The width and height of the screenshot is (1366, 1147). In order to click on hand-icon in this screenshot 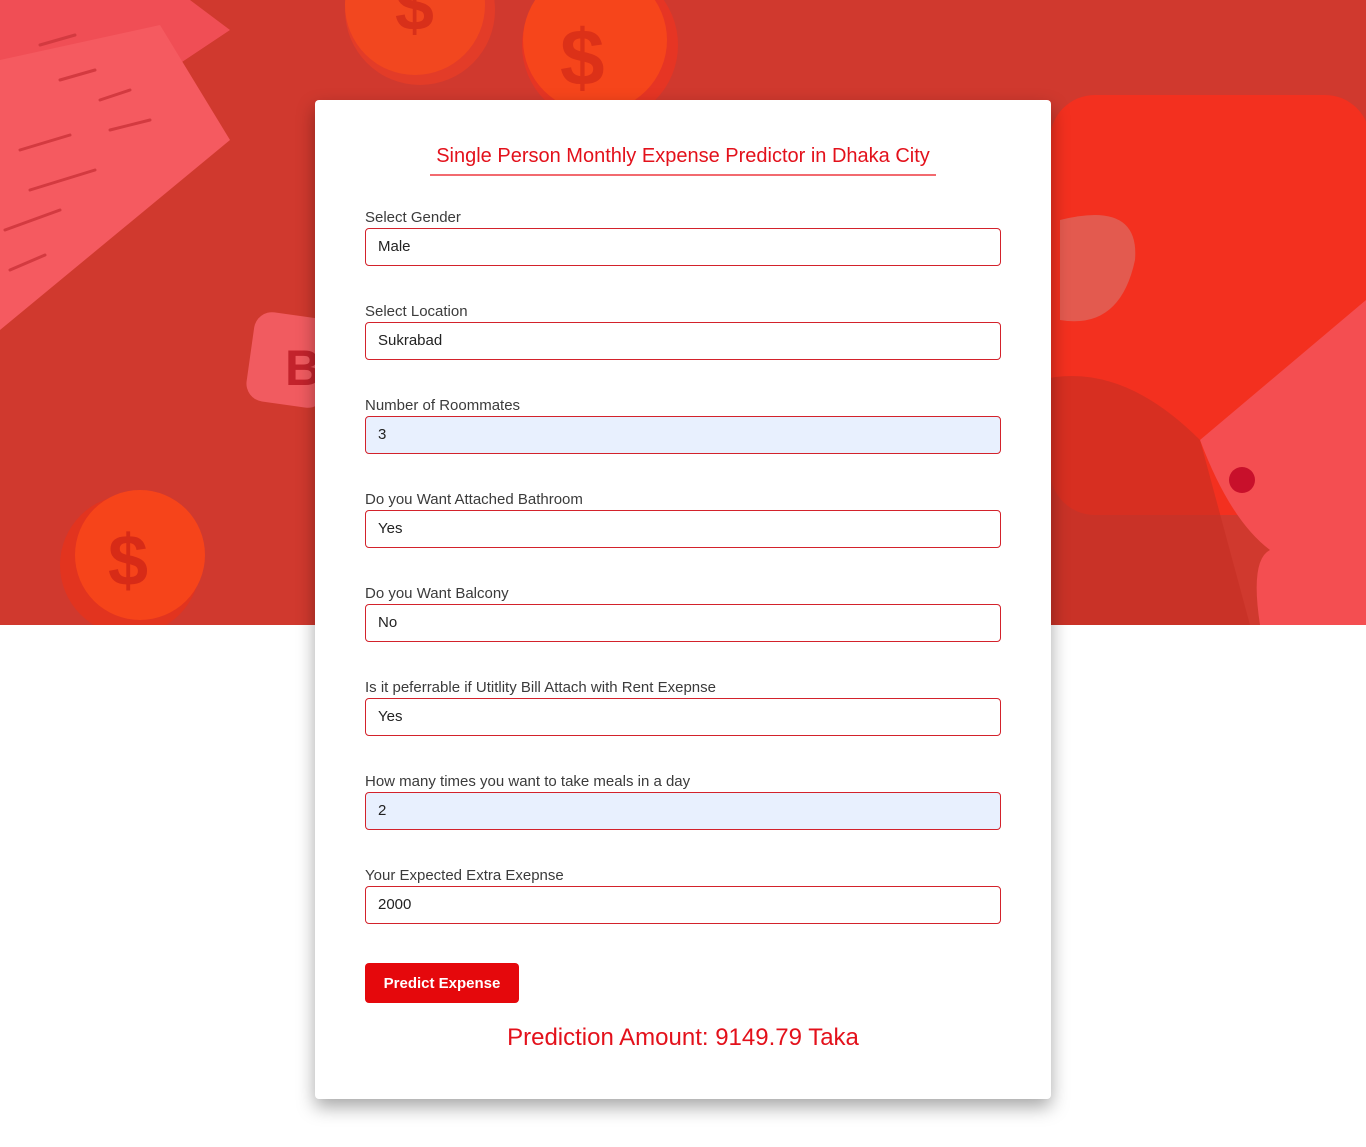, I will do `click(1203, 360)`.